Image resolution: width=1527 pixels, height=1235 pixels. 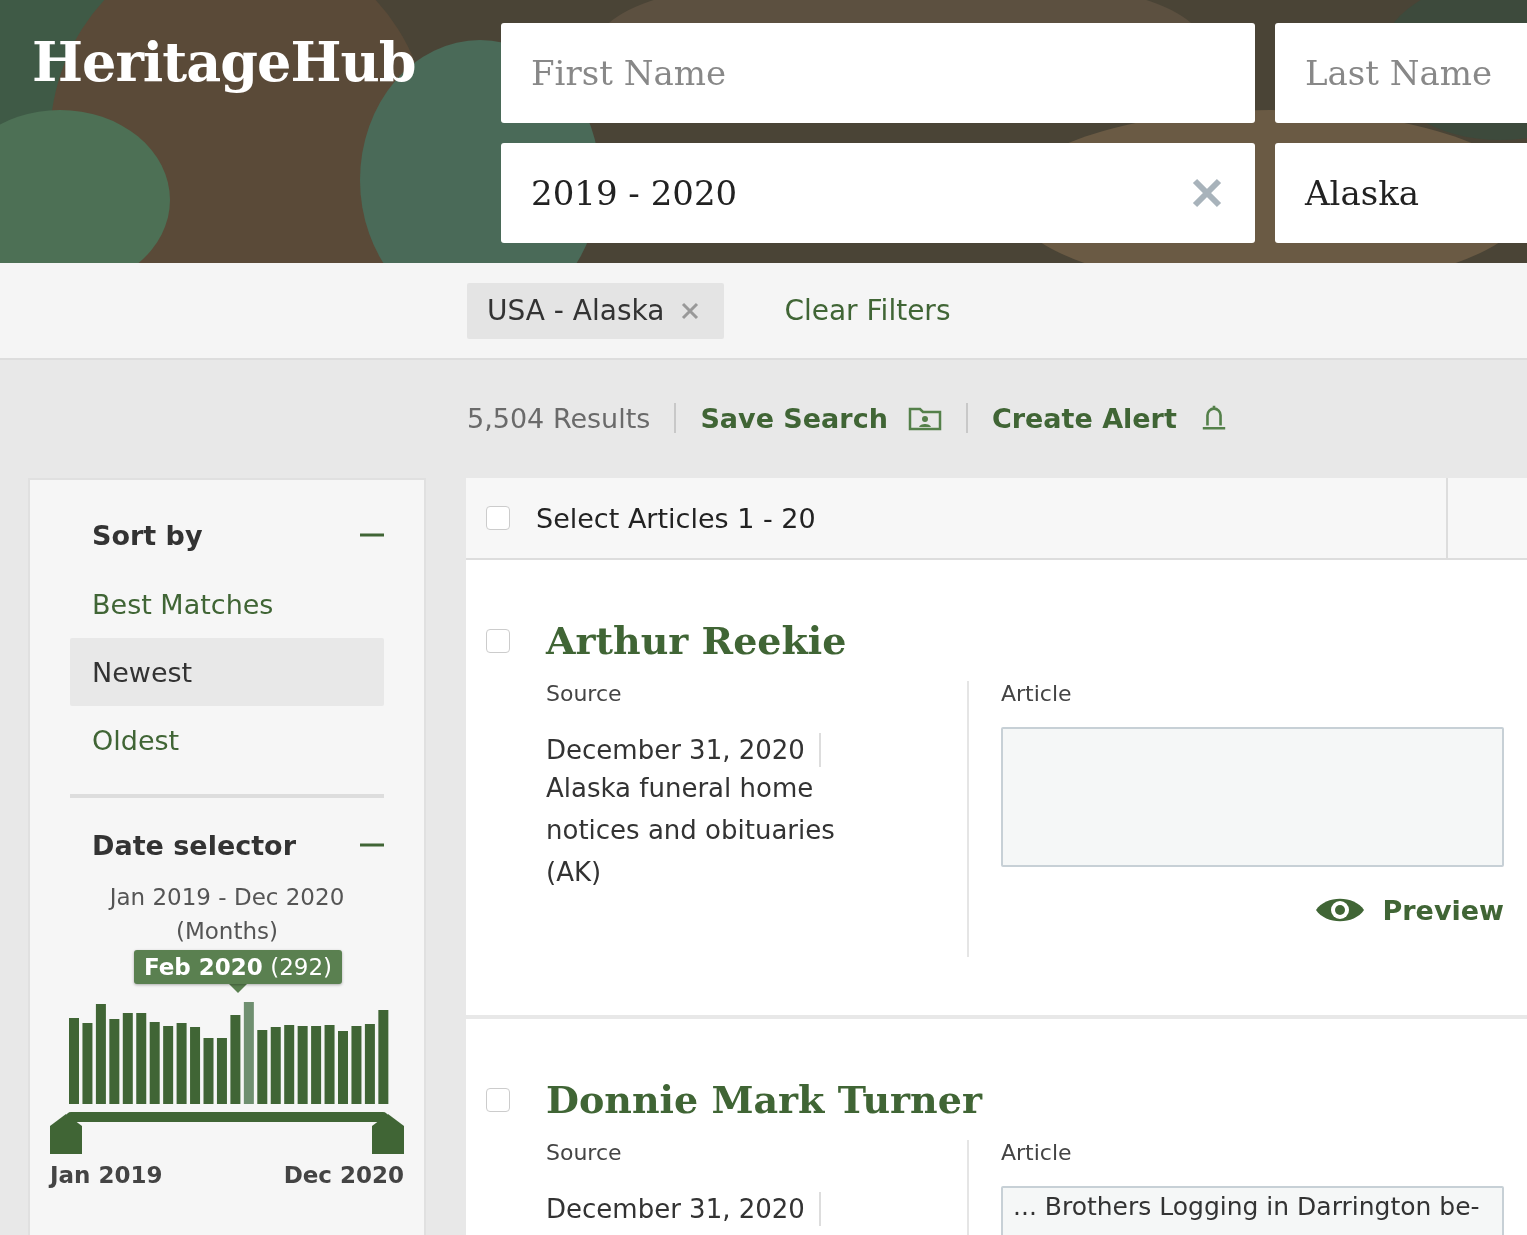 What do you see at coordinates (559, 418) in the screenshot?
I see `results-count: 5,504 Results` at bounding box center [559, 418].